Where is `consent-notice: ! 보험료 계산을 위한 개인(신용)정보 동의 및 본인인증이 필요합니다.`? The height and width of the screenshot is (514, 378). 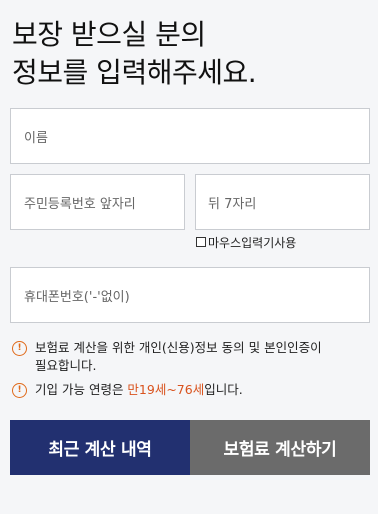
consent-notice: ! 보험료 계산을 위한 개인(신용)정보 동의 및 본인인증이 필요합니다. is located at coordinates (167, 357).